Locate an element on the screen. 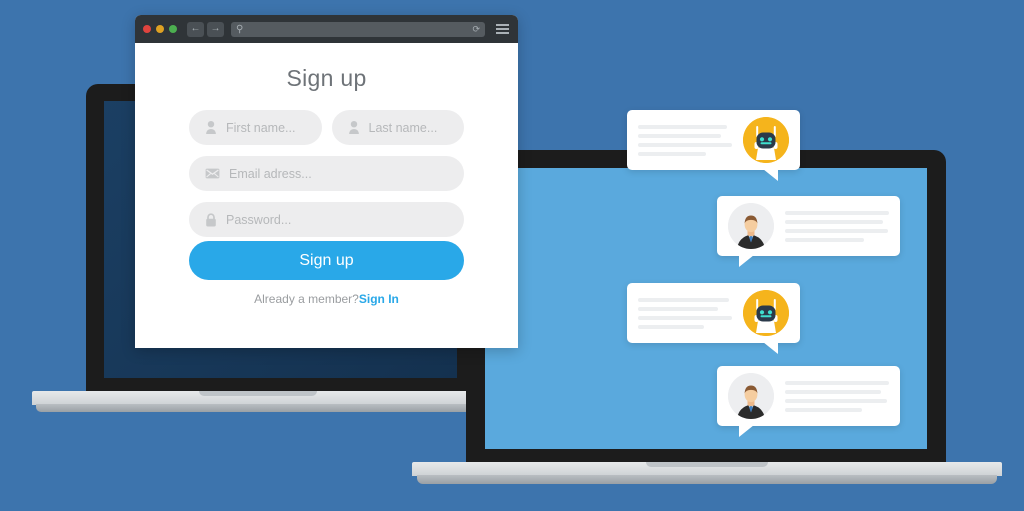  browser-toolbar: ← → ⚲ ⟳ is located at coordinates (326, 29).